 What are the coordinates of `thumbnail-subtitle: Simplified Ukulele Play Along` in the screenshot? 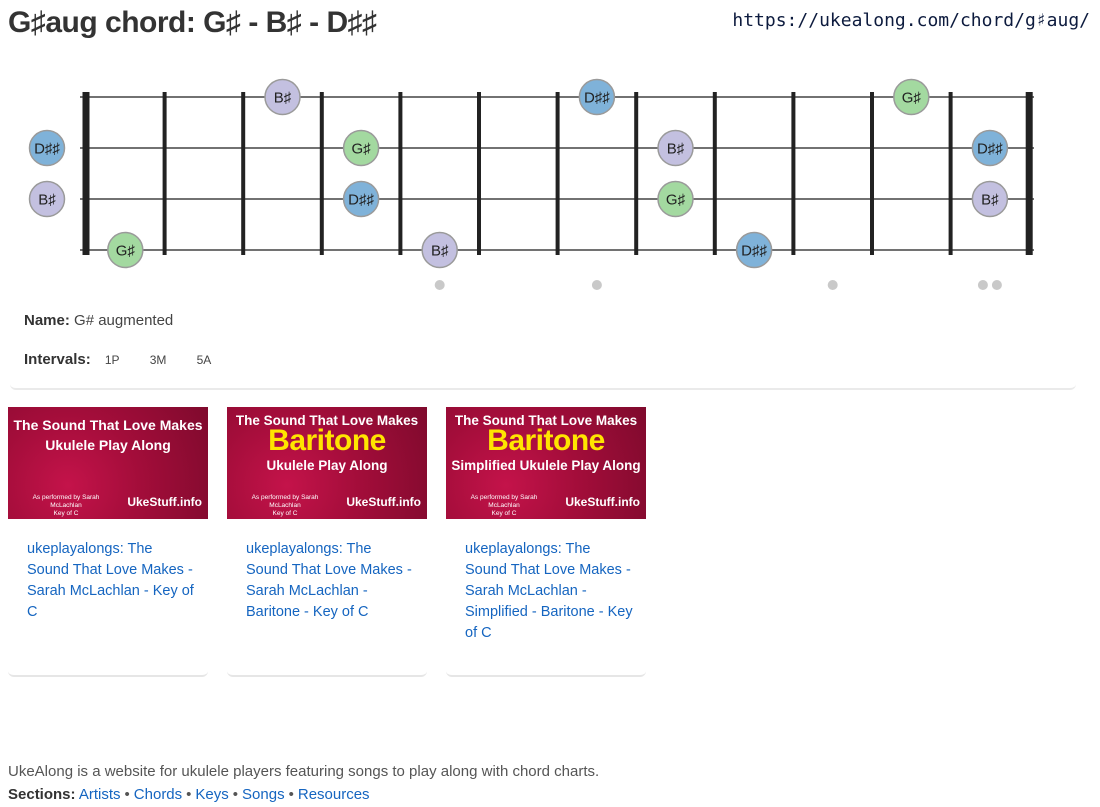 It's located at (546, 465).